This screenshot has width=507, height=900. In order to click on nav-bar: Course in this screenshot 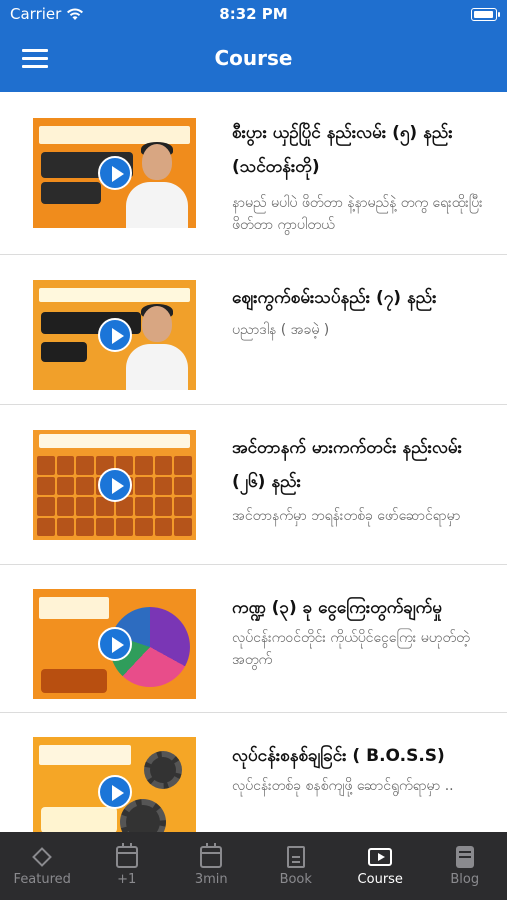, I will do `click(253, 60)`.